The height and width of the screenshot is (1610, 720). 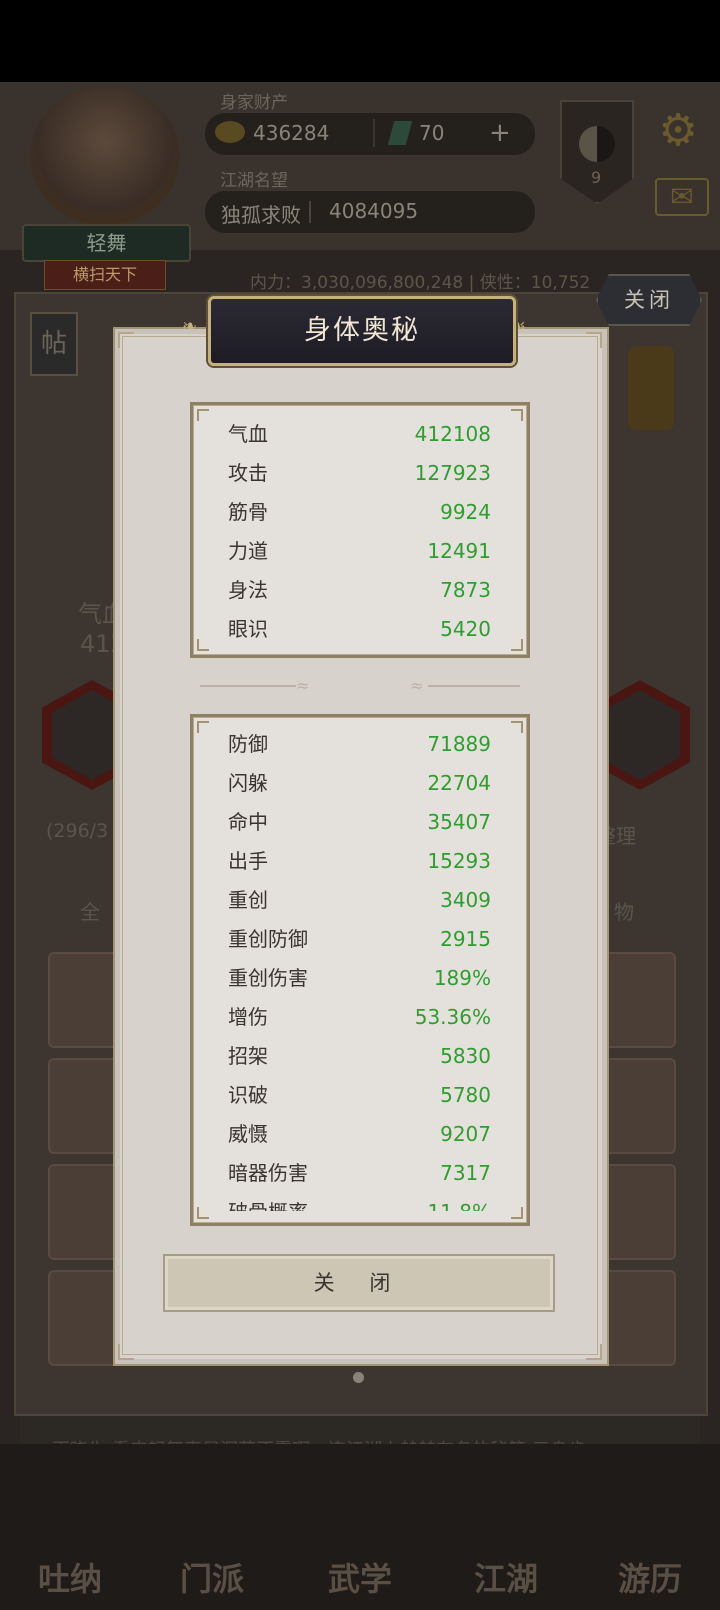 What do you see at coordinates (465, 590) in the screenshot?
I see `stat-value: 7873` at bounding box center [465, 590].